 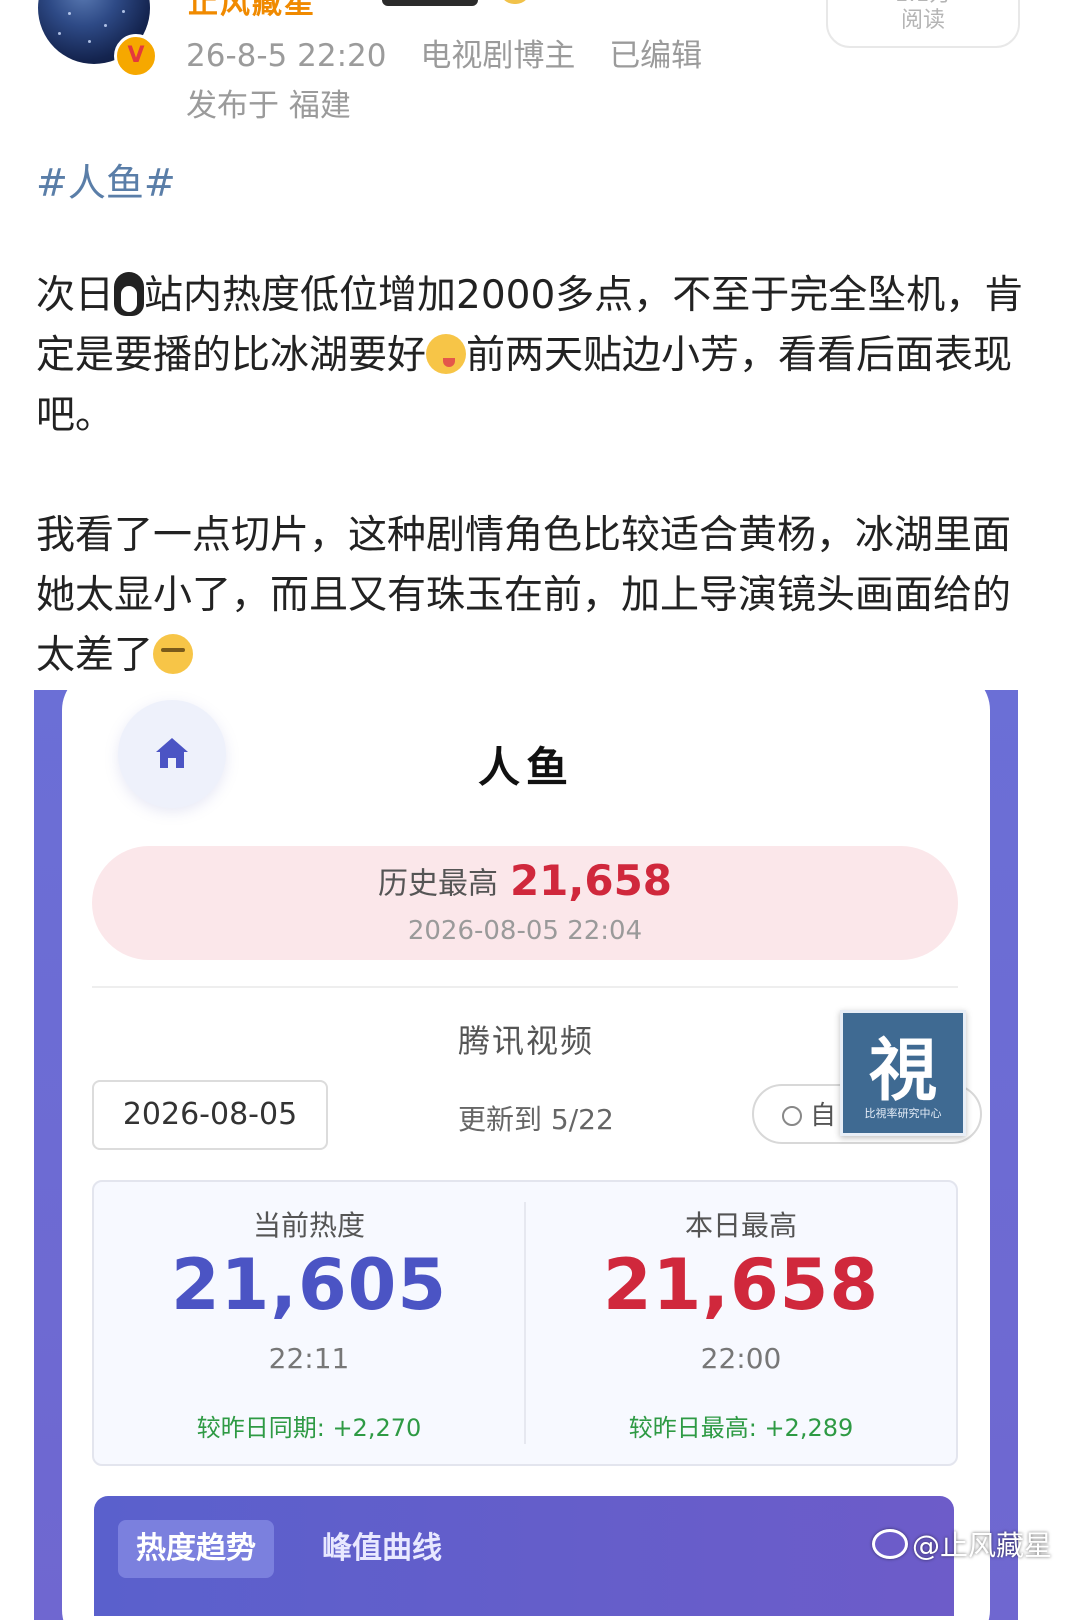 What do you see at coordinates (106, 179) in the screenshot?
I see `hashtag-link: #人鱼#` at bounding box center [106, 179].